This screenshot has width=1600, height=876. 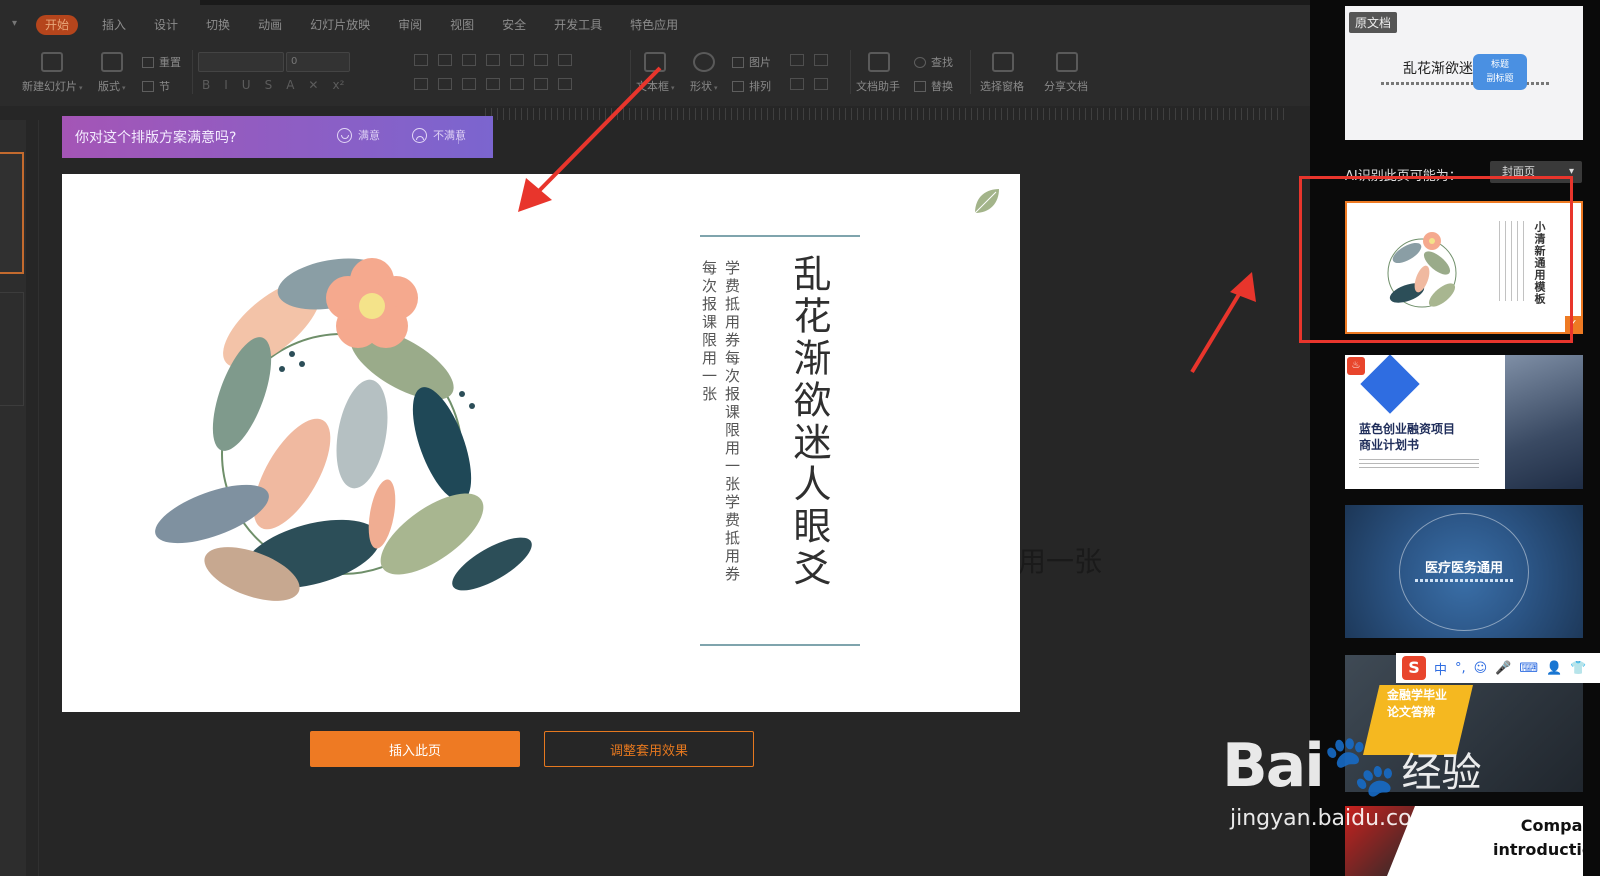 What do you see at coordinates (340, 25) in the screenshot?
I see `tab-slideshow: 幻灯片放映` at bounding box center [340, 25].